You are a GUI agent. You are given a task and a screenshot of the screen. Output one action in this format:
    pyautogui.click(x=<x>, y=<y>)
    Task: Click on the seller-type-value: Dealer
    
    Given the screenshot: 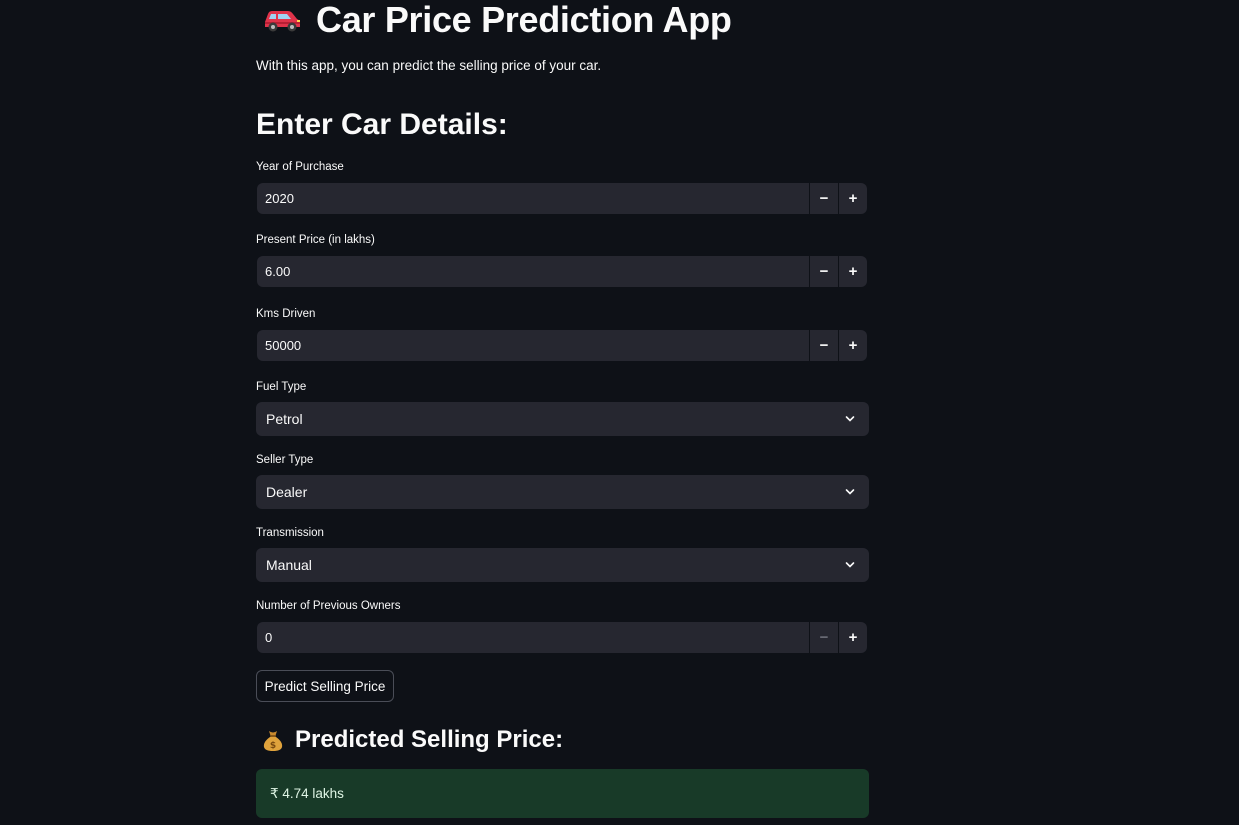 What is the action you would take?
    pyautogui.click(x=287, y=492)
    